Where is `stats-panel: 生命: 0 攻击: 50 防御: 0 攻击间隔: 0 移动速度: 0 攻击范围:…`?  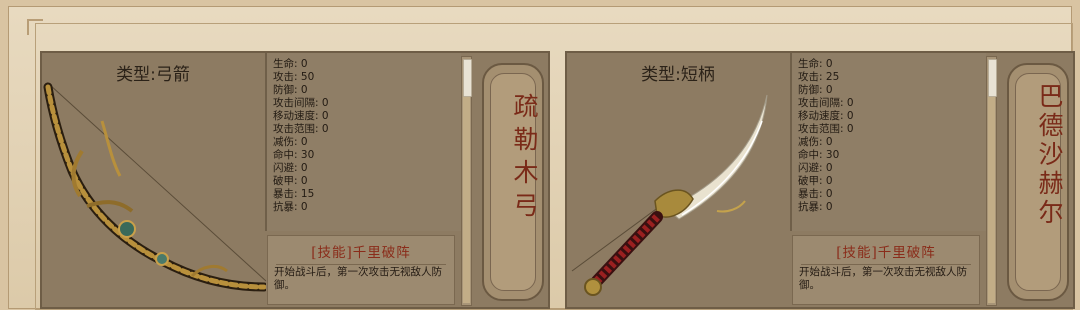
stats-panel: 生命: 0 攻击: 50 防御: 0 攻击间隔: 0 移动速度: 0 攻击范围:… is located at coordinates (363, 142).